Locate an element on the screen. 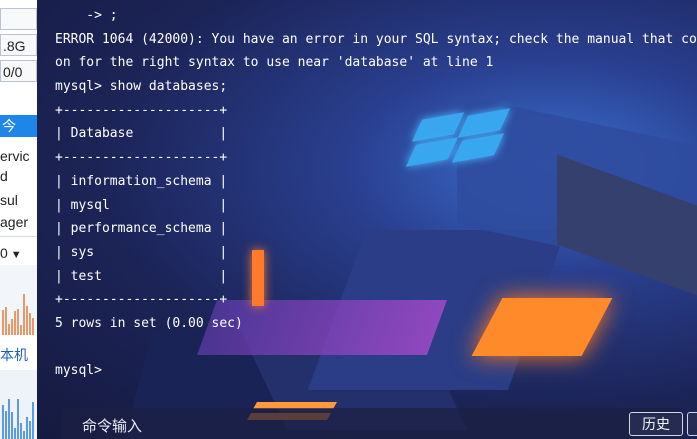  sidebar-item-manager: ager is located at coordinates (18, 222).